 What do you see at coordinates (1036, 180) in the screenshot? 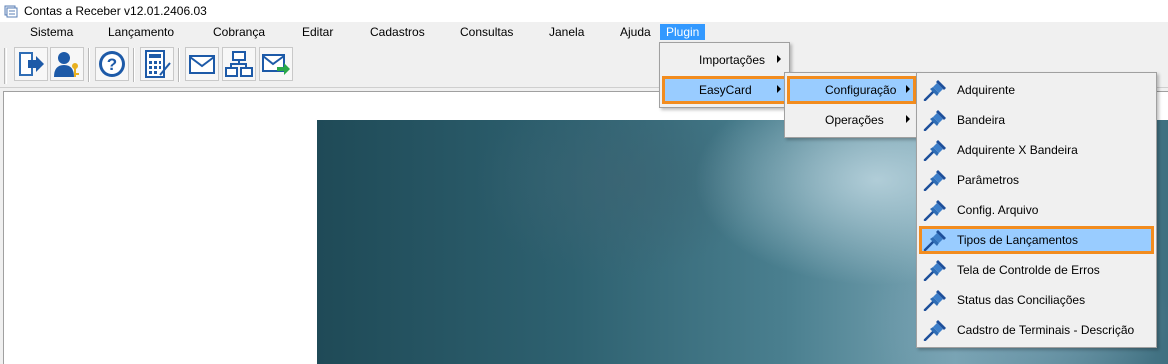
I see `menu-item-parametros: Parâmetros` at bounding box center [1036, 180].